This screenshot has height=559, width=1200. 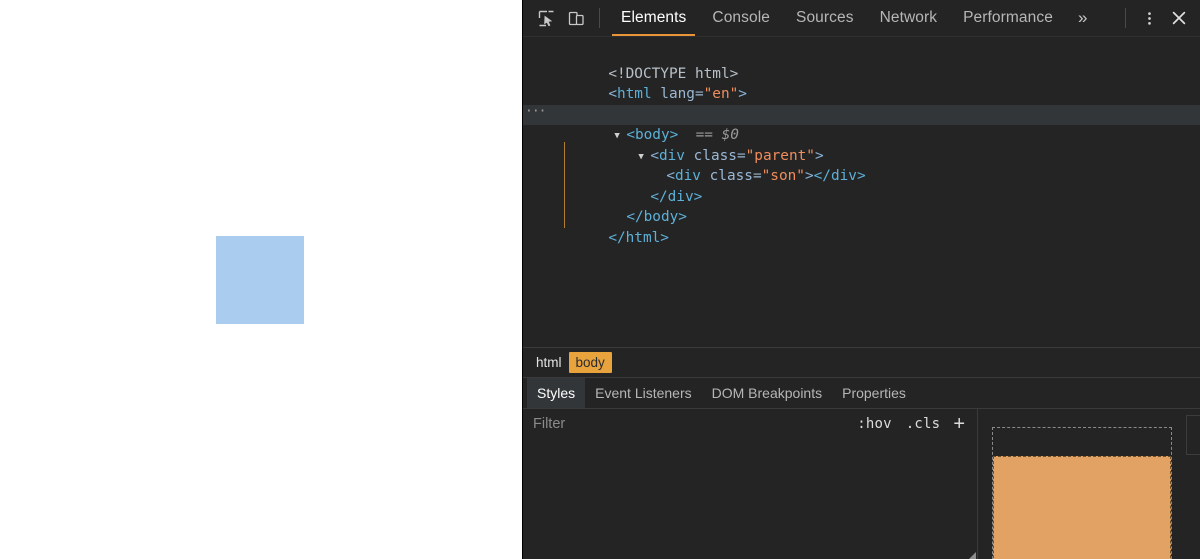 What do you see at coordinates (861, 103) in the screenshot?
I see `dom-line-head: ▶<head>…</head>` at bounding box center [861, 103].